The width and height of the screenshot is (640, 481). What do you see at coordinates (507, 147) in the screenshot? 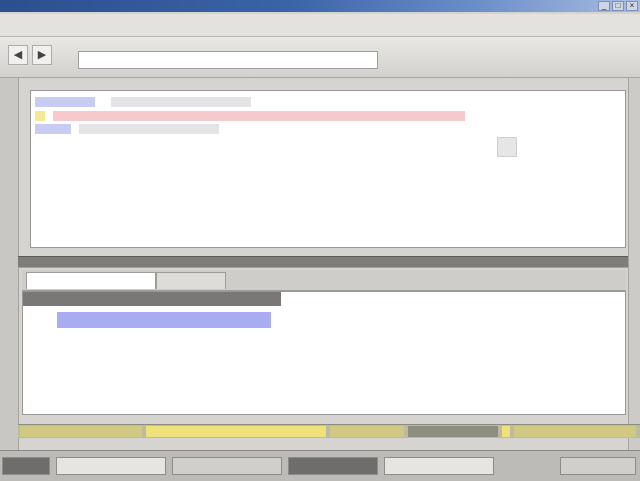
I see `cursor-icon` at bounding box center [507, 147].